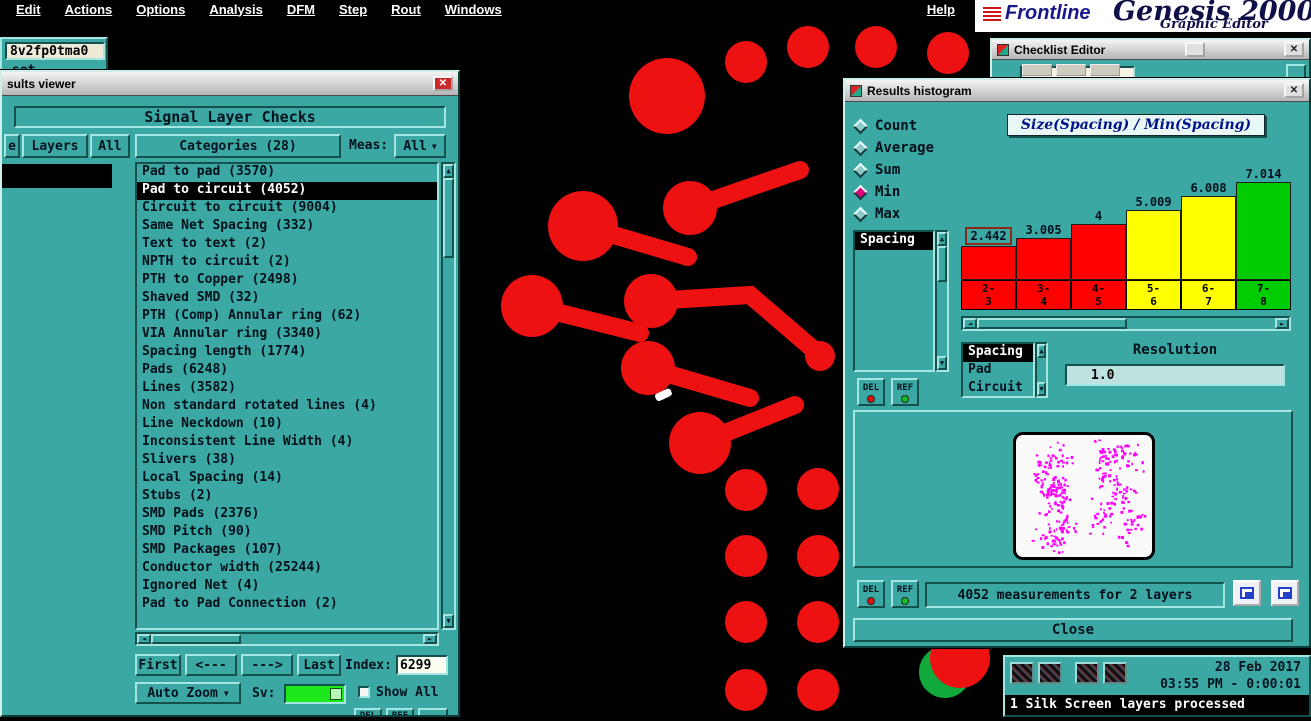 The height and width of the screenshot is (721, 1311). I want to click on resolution-field: 1.0, so click(1175, 375).